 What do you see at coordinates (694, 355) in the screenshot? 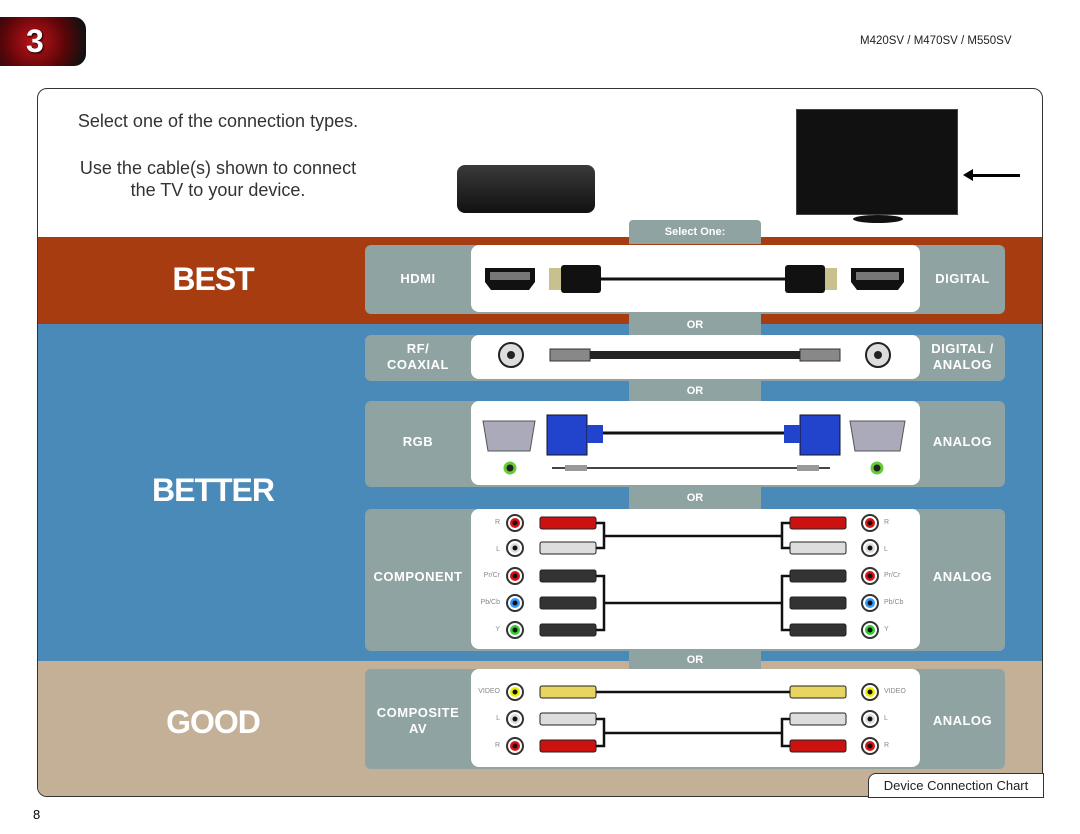
I see `coaxial-cable-icon` at bounding box center [694, 355].